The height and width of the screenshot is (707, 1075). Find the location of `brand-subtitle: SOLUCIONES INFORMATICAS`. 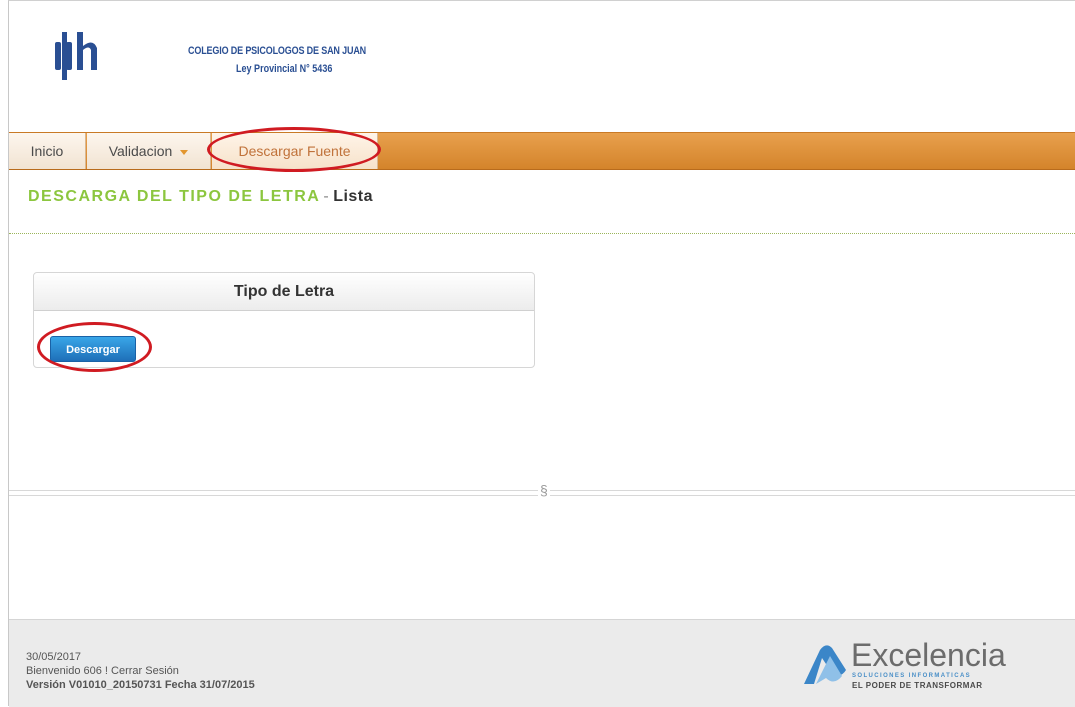

brand-subtitle: SOLUCIONES INFORMATICAS is located at coordinates (912, 676).